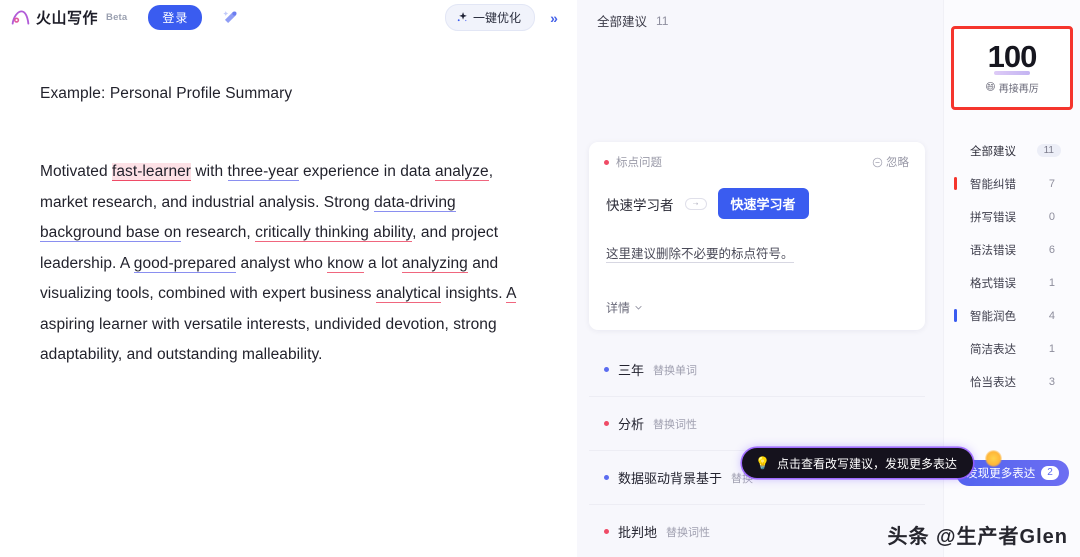 The width and height of the screenshot is (1080, 557). What do you see at coordinates (334, 233) in the screenshot?
I see `flagged-text: critically thinking ability` at bounding box center [334, 233].